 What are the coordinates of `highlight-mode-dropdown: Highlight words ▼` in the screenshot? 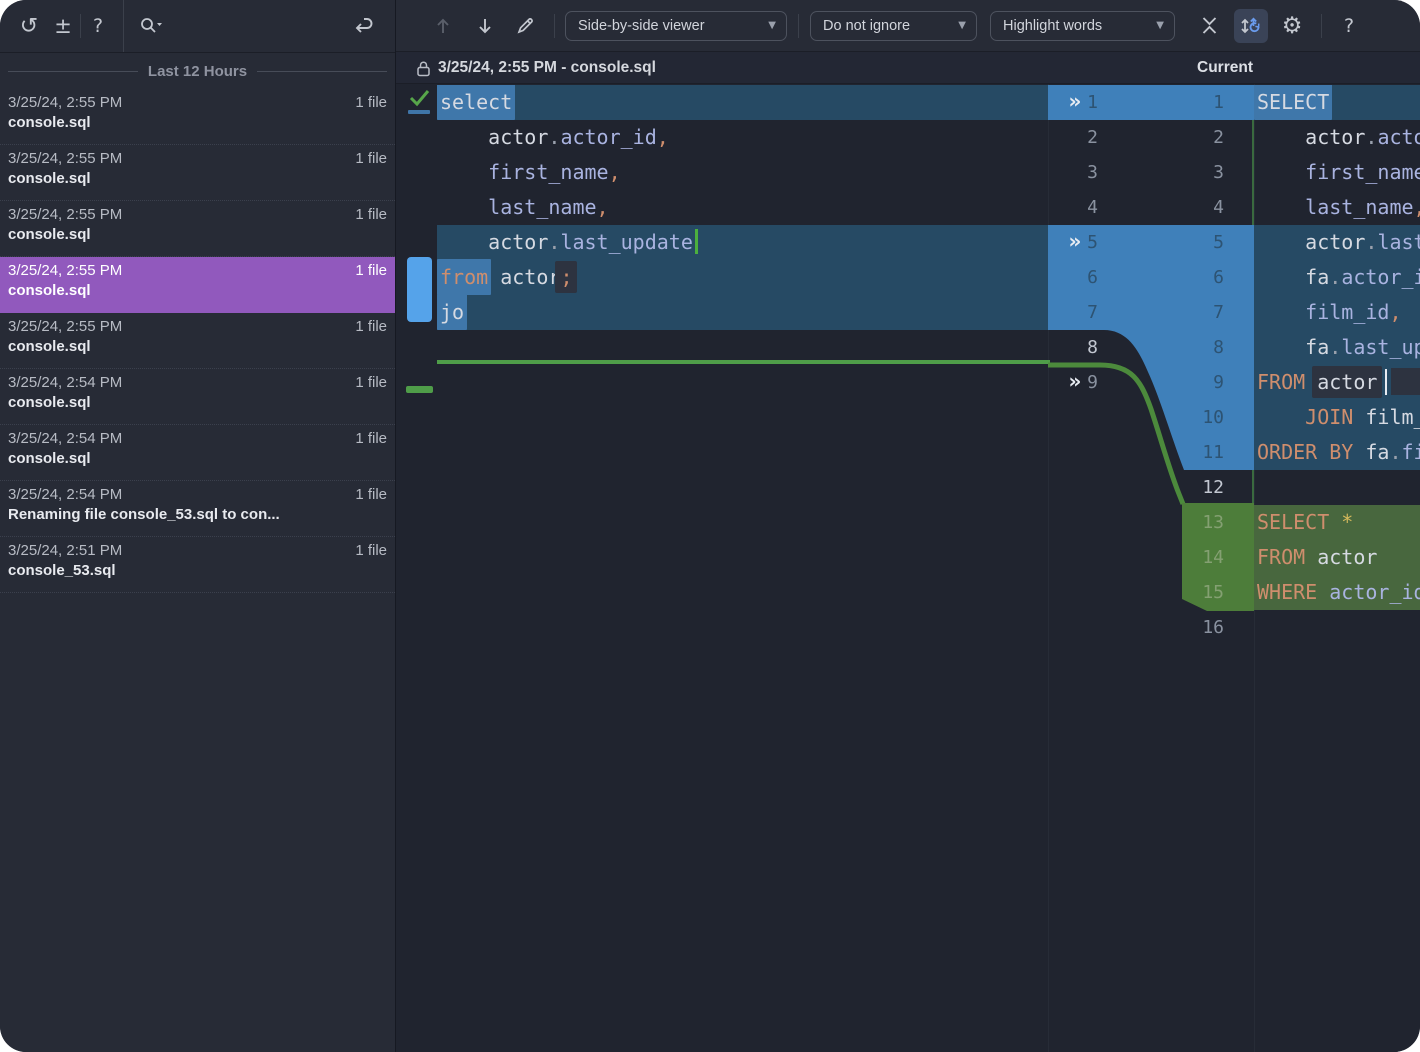 It's located at (1082, 25).